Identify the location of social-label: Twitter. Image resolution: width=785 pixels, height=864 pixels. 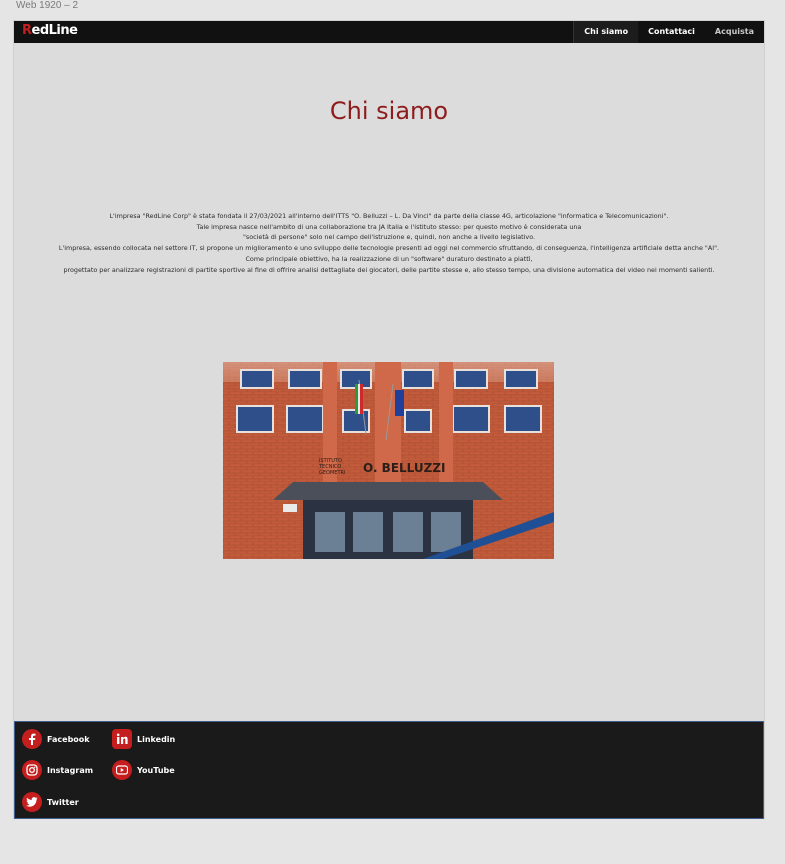
(63, 802).